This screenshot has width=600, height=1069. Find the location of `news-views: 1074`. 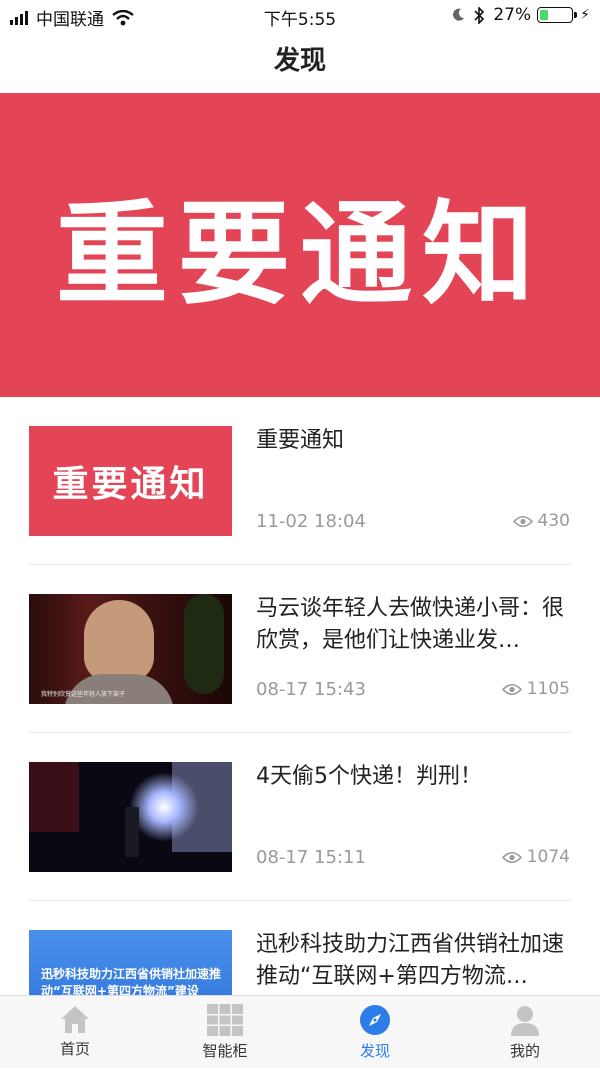

news-views: 1074 is located at coordinates (535, 857).